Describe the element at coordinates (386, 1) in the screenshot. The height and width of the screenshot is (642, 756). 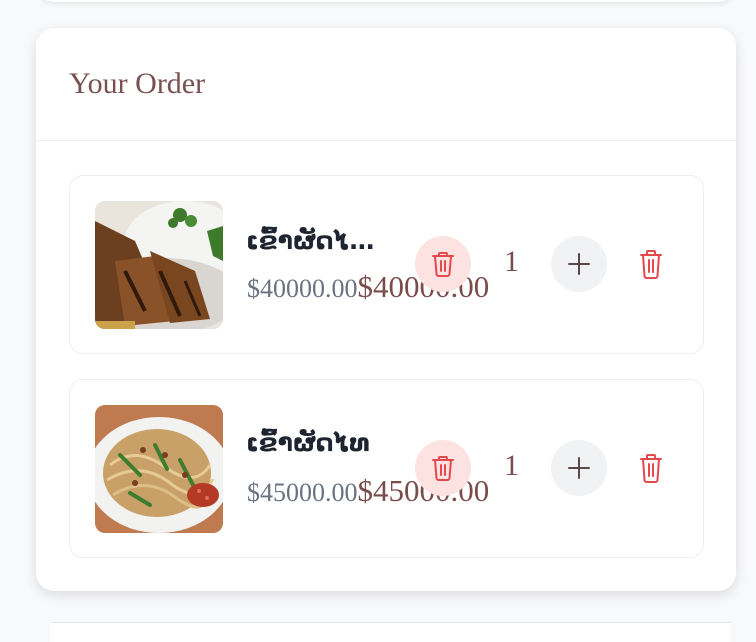
I see `previous-section-card` at that location.